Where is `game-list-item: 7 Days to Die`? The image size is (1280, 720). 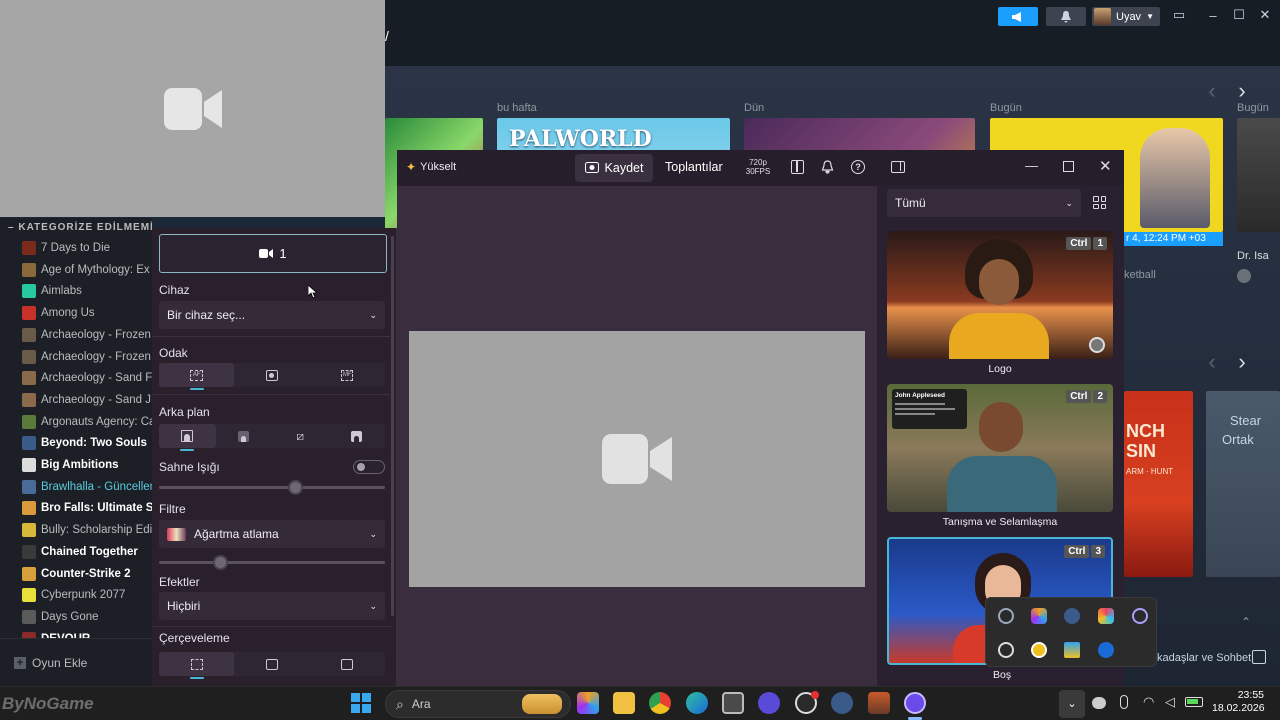 game-list-item: 7 Days to Die is located at coordinates (66, 248).